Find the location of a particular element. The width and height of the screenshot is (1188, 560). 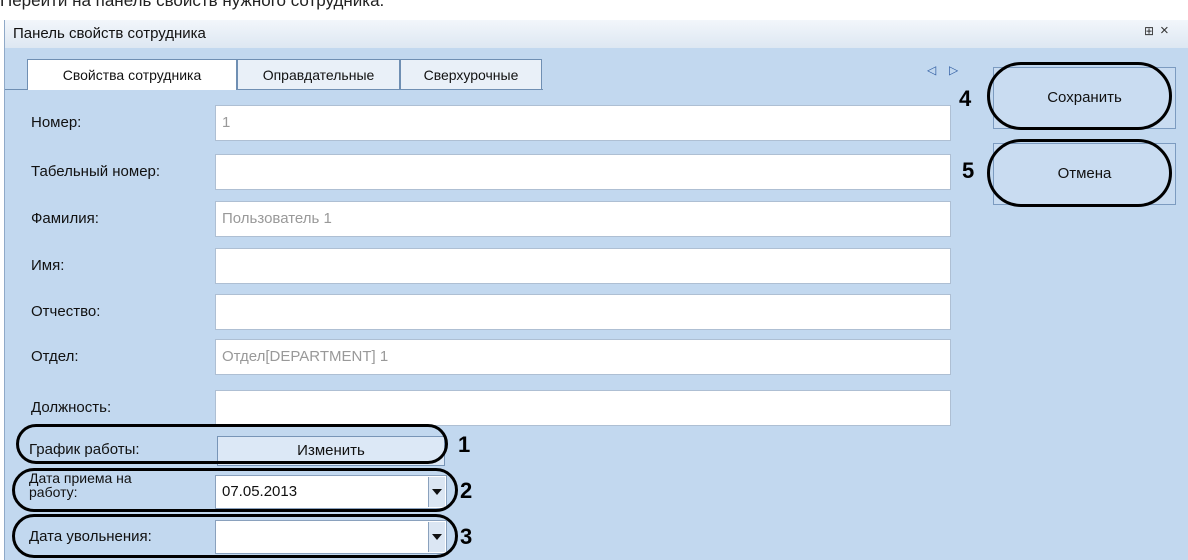

tab-scroll-left-icon: ◁ is located at coordinates (931, 70).